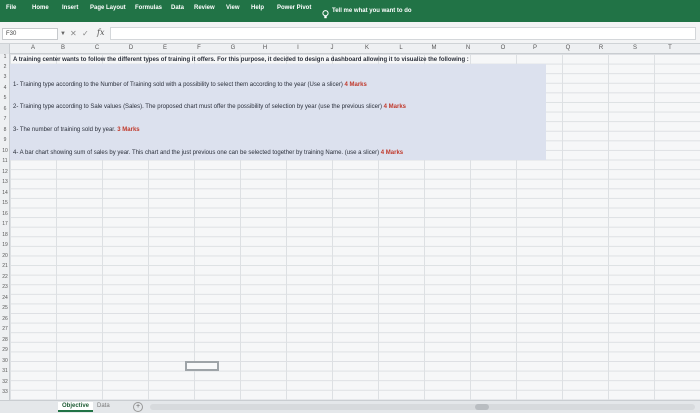 The image size is (700, 413). I want to click on row-header: 6, so click(5, 109).